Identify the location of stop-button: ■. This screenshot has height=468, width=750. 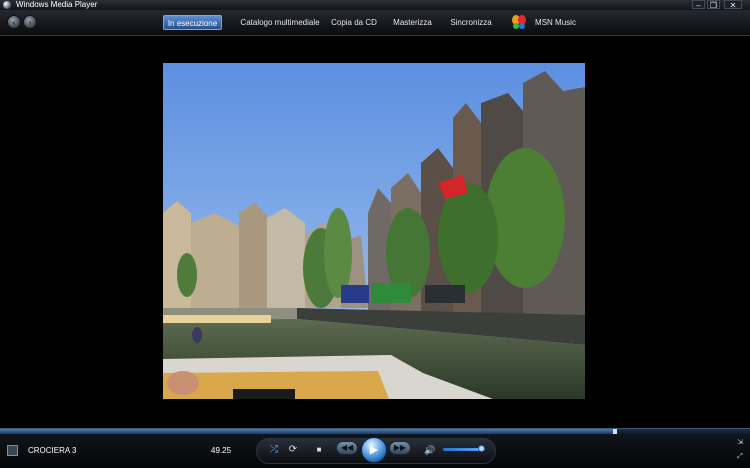
(319, 450).